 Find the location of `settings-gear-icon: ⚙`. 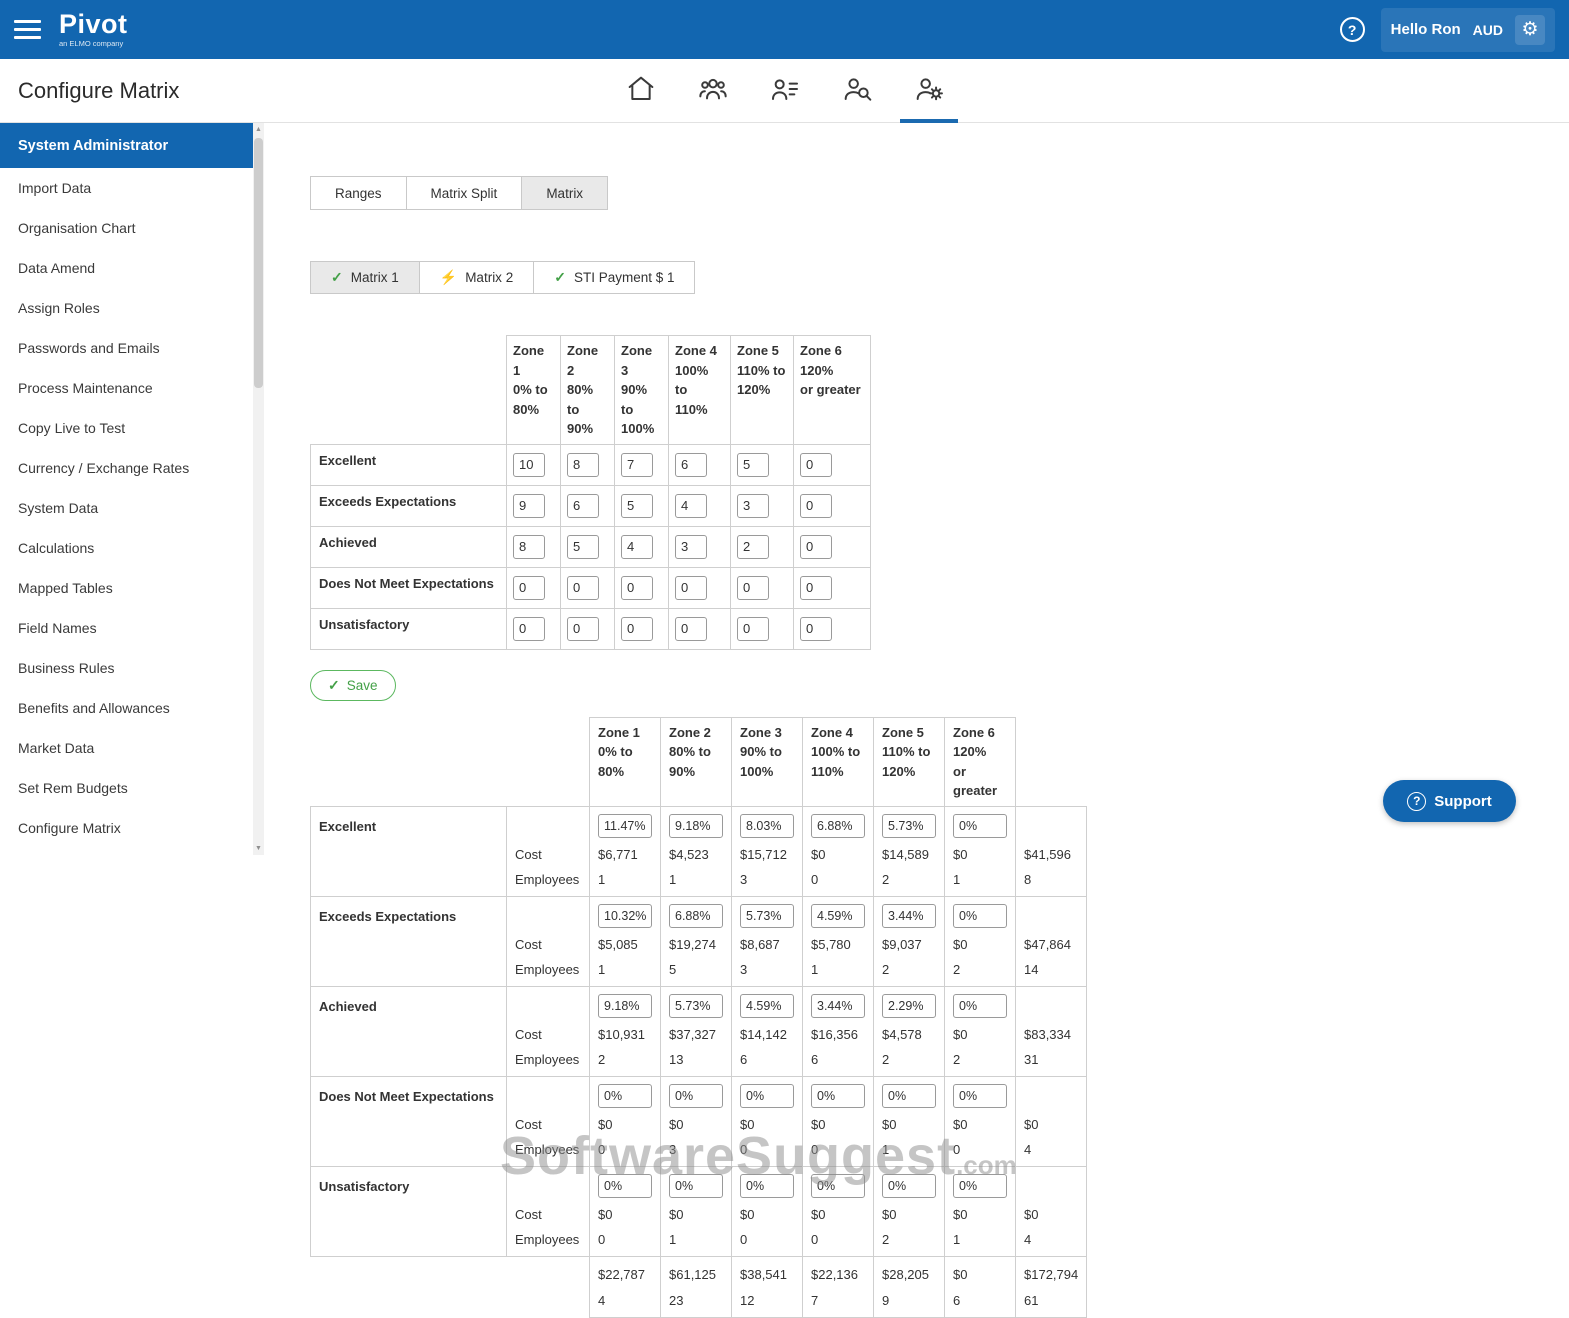

settings-gear-icon: ⚙ is located at coordinates (1530, 29).